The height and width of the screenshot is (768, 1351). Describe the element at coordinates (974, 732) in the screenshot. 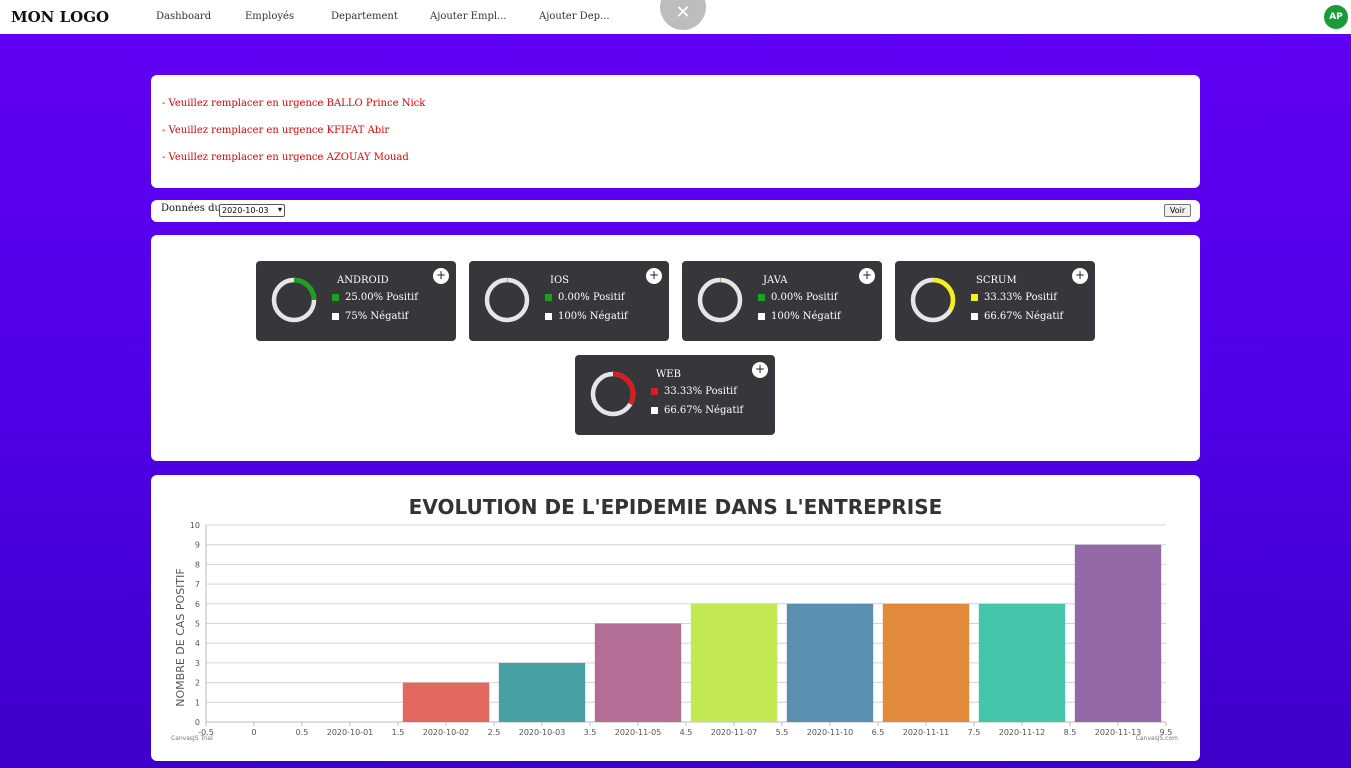

I see `x-tick-label: 7.5` at that location.